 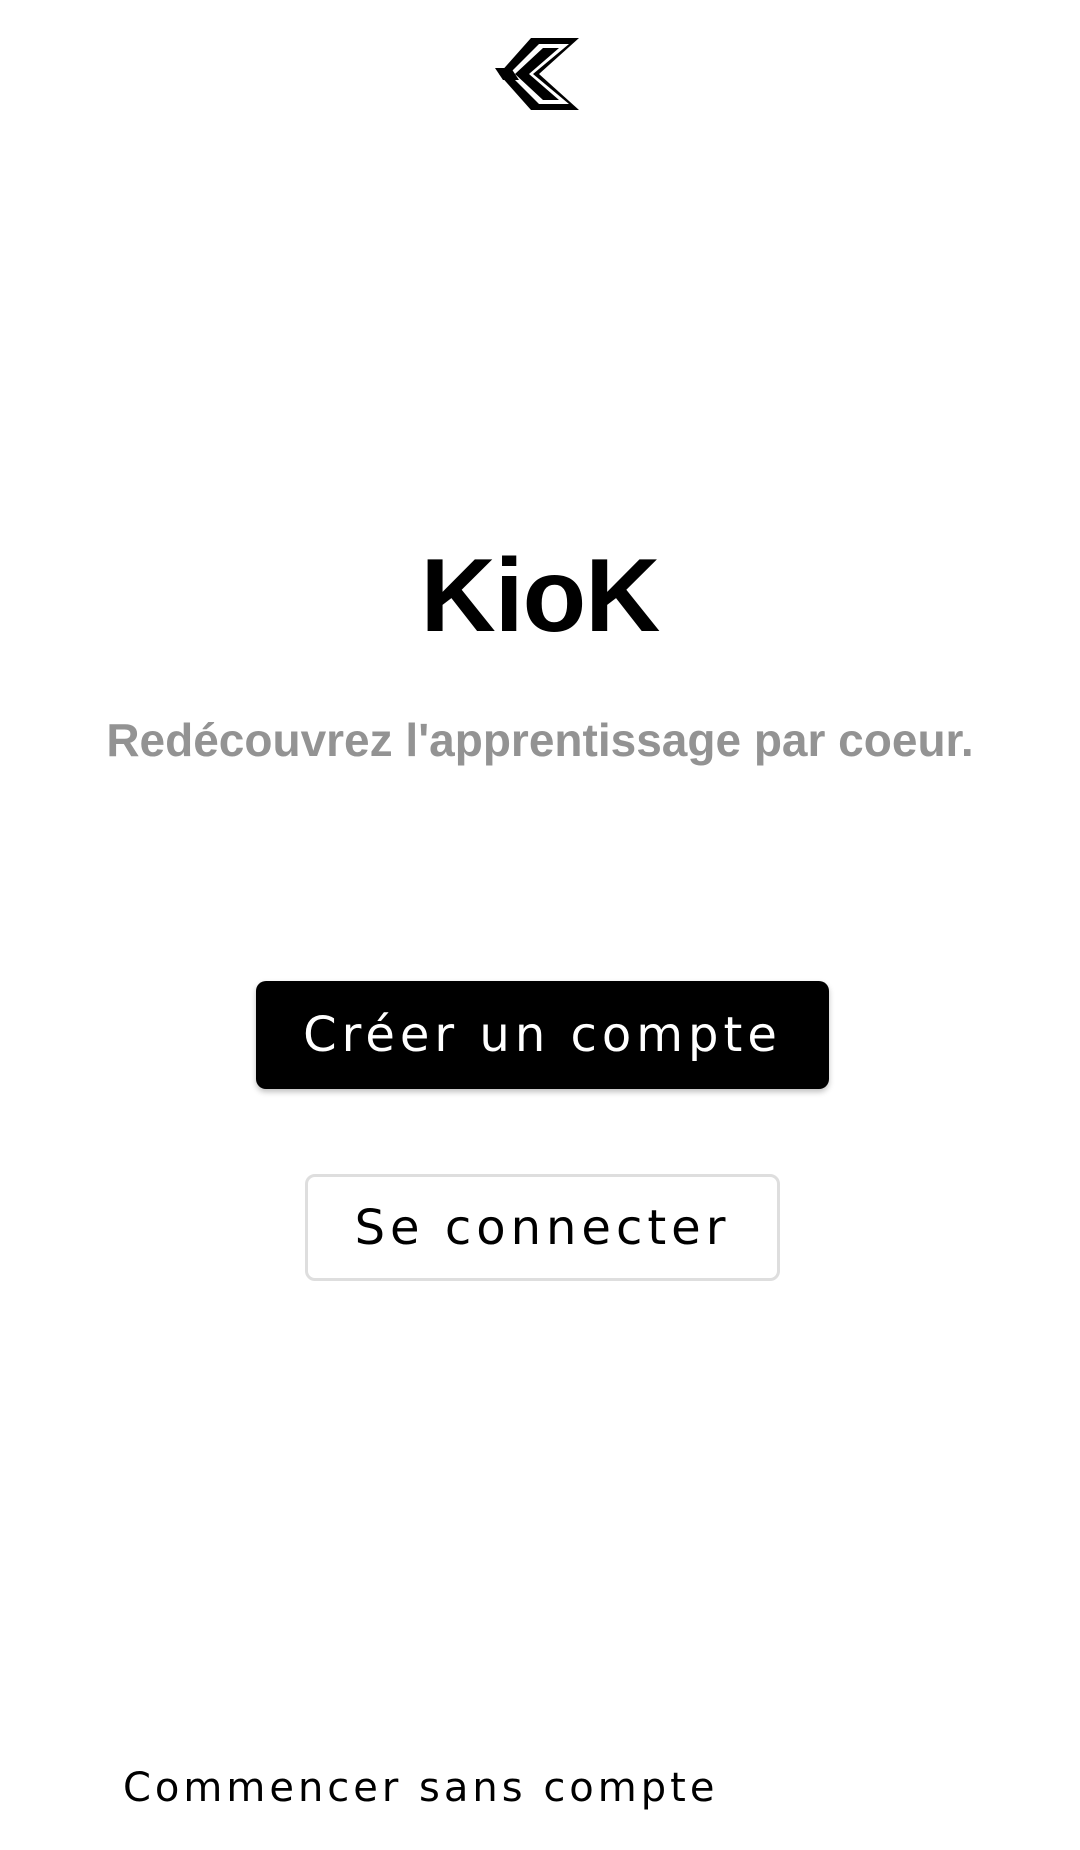 I want to click on app-tagline: Redécouvrez l'apprentissage par coeur., so click(x=540, y=740).